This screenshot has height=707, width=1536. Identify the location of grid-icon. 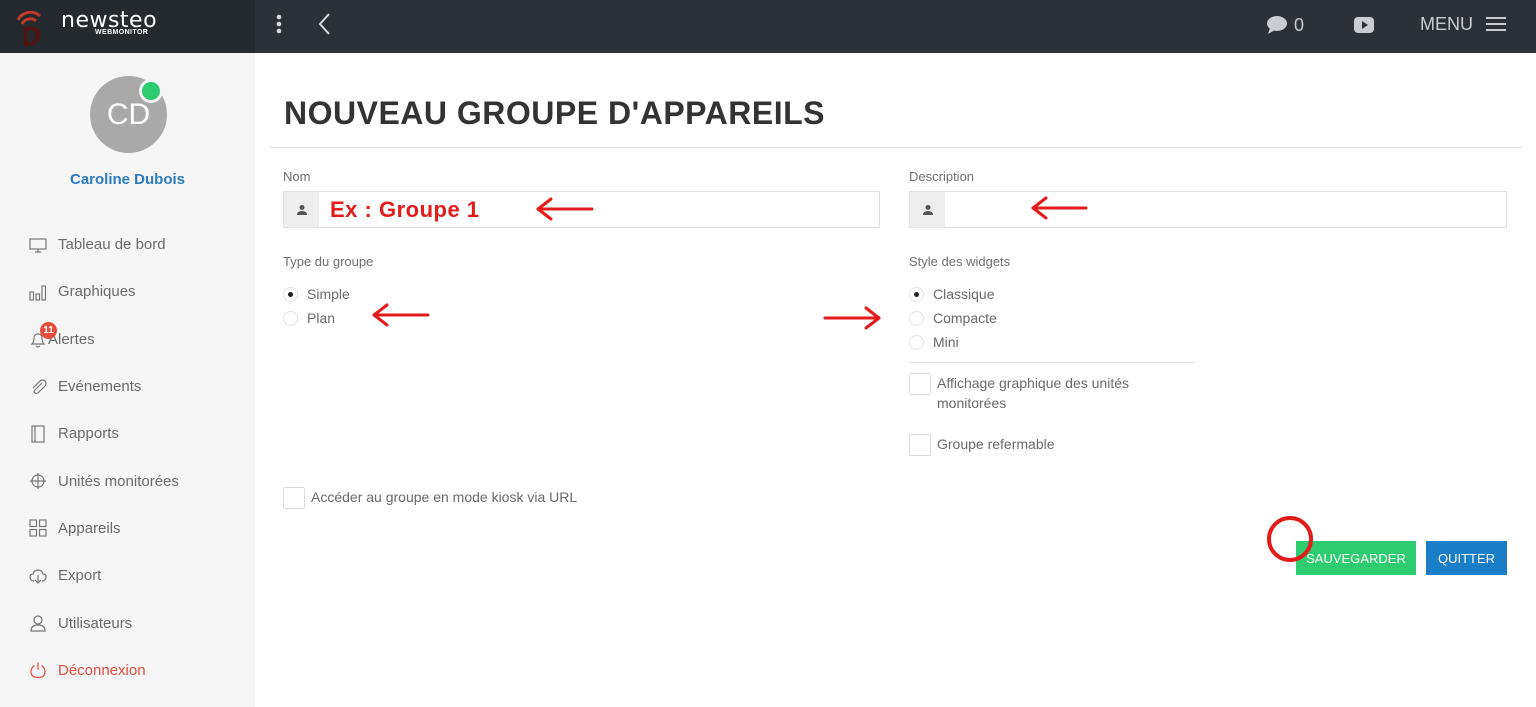
(38, 528).